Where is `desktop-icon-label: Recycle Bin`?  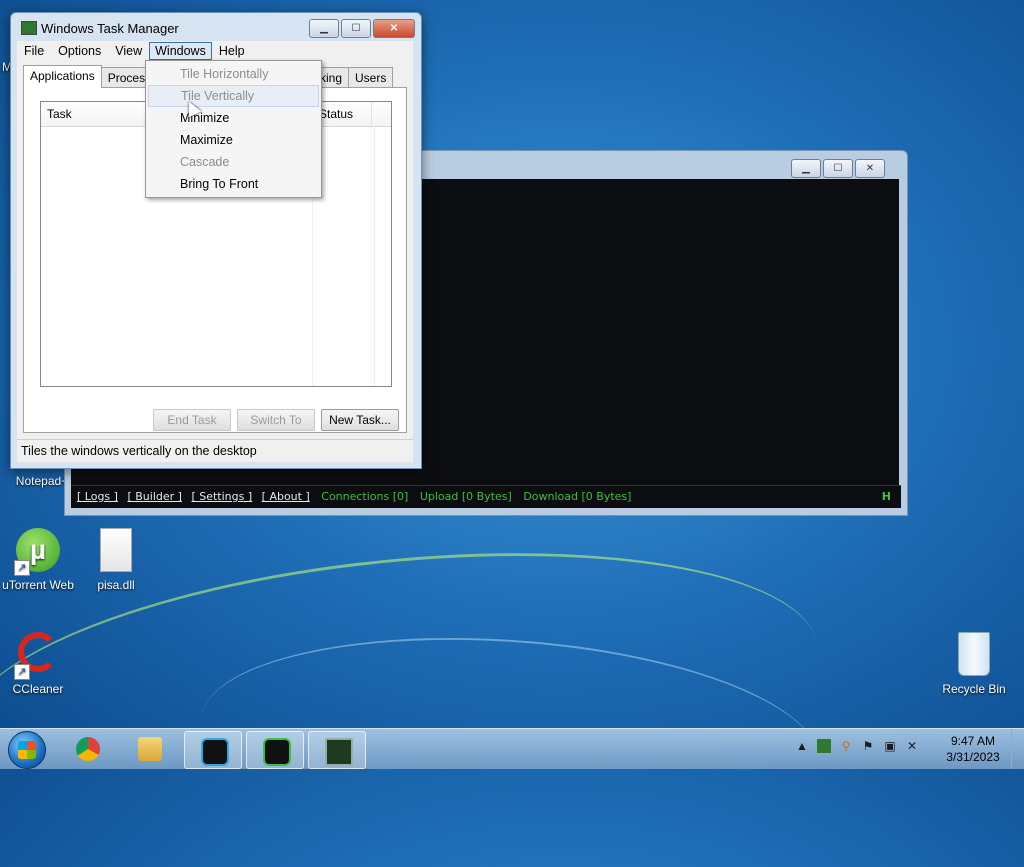
desktop-icon-label: Recycle Bin is located at coordinates (974, 689).